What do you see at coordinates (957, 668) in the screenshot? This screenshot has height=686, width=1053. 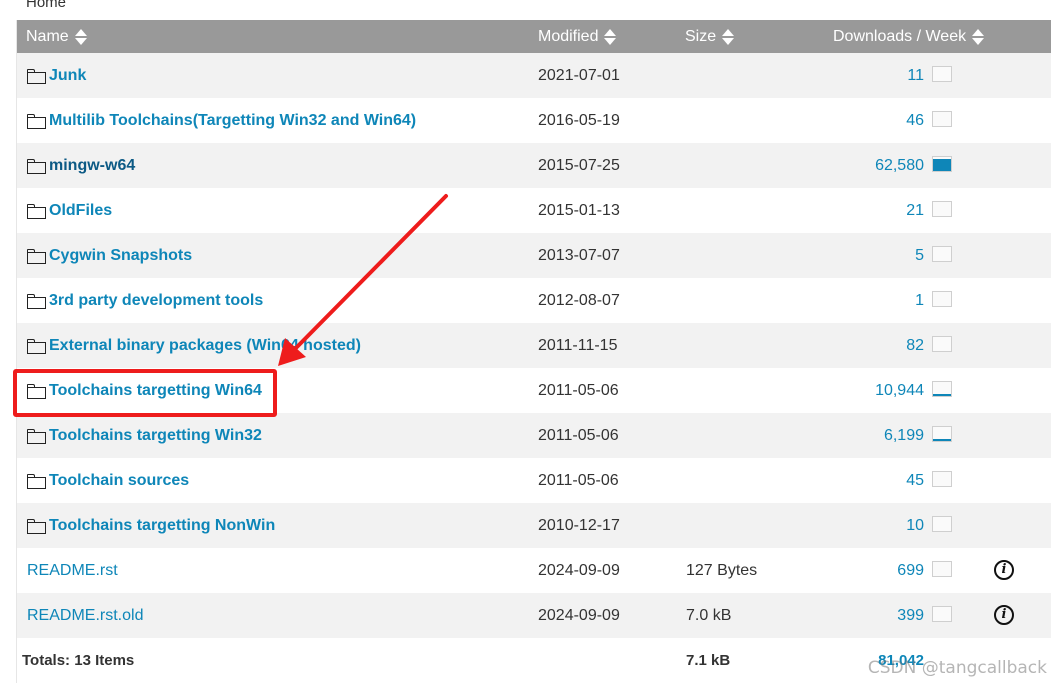 I see `watermark: CSDN @tangcallback` at bounding box center [957, 668].